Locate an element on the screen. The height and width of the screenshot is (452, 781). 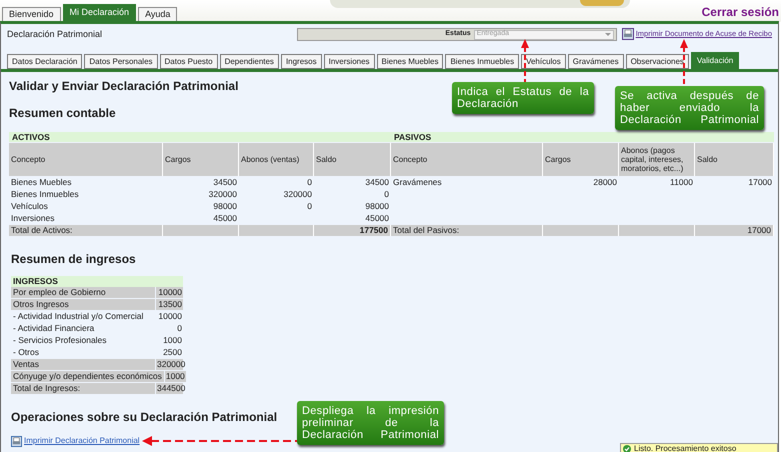
nav-tab: Bienvenido is located at coordinates (31, 14).